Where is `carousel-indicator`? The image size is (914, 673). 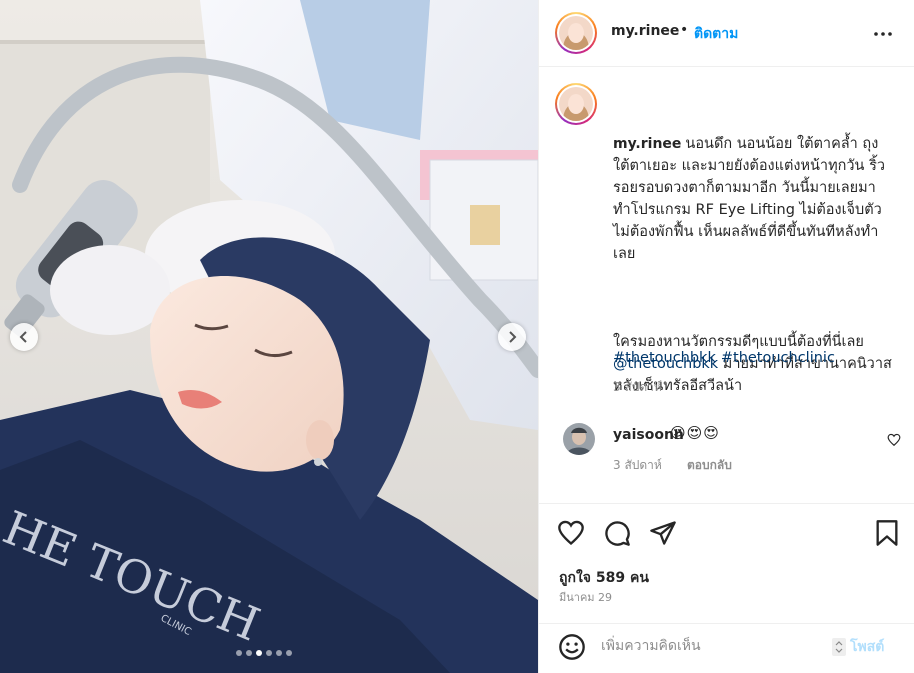
carousel-indicator is located at coordinates (264, 653).